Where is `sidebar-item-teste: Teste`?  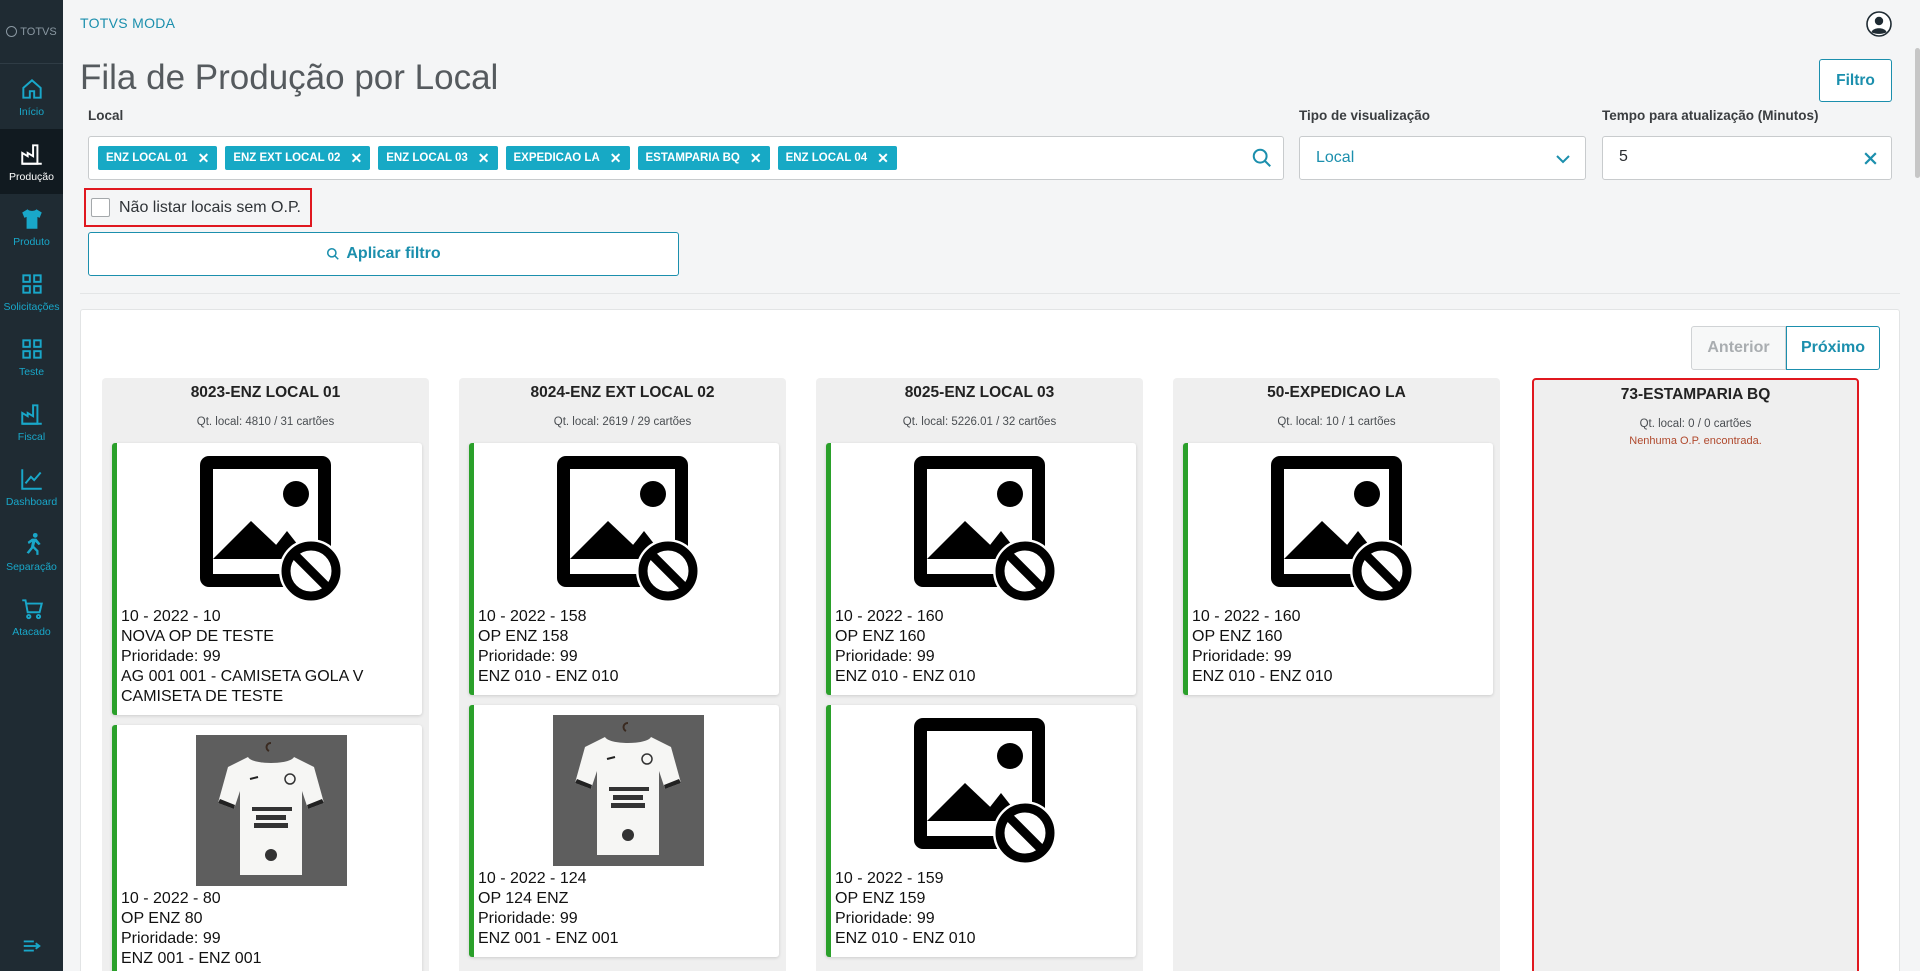
sidebar-item-teste: Teste is located at coordinates (31, 356).